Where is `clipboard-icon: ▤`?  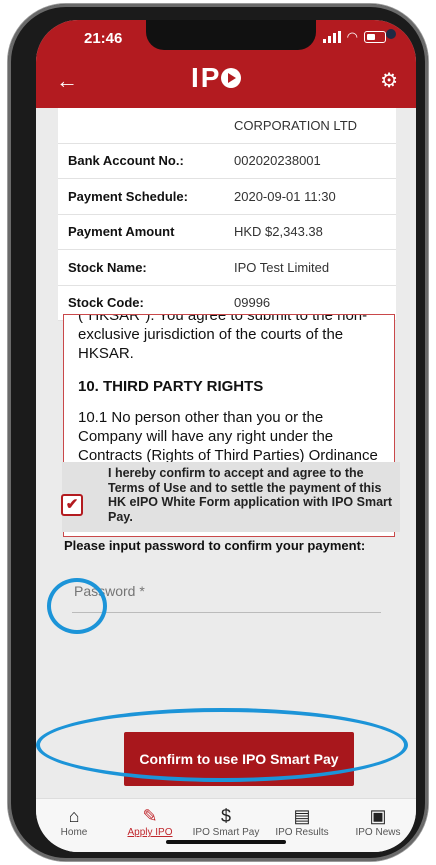 clipboard-icon: ▤ is located at coordinates (302, 816).